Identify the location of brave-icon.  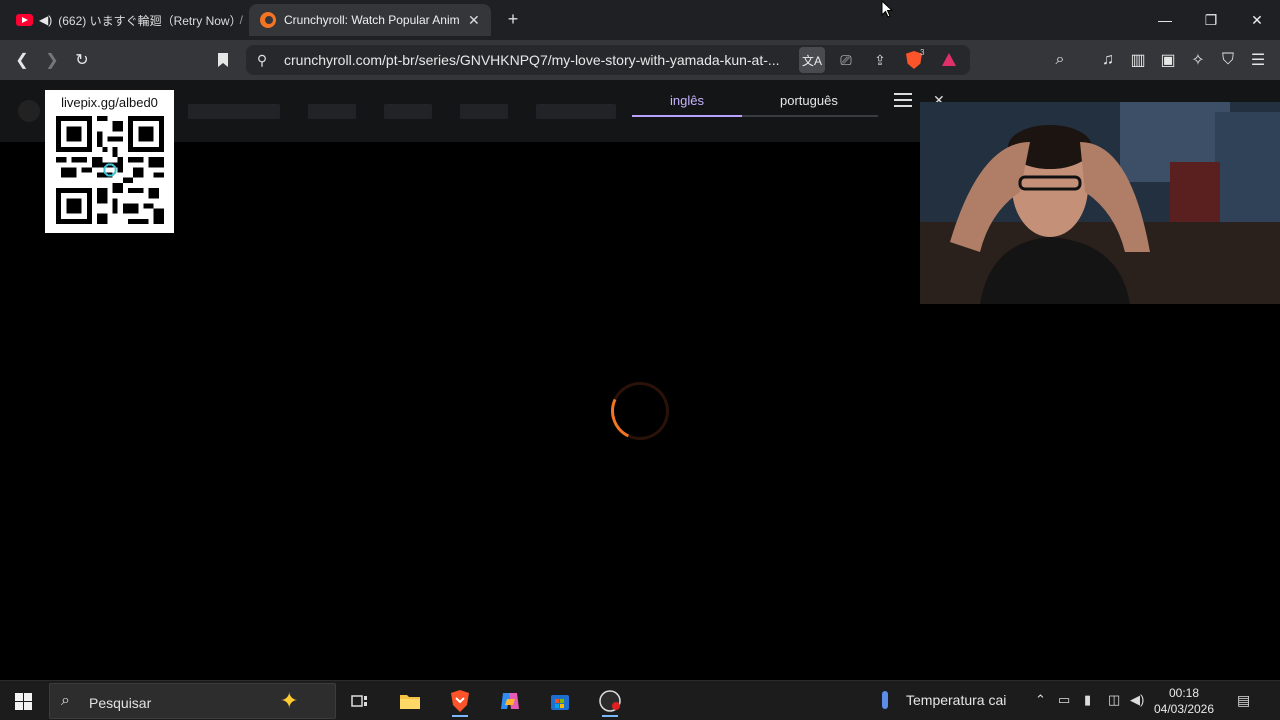
(460, 701).